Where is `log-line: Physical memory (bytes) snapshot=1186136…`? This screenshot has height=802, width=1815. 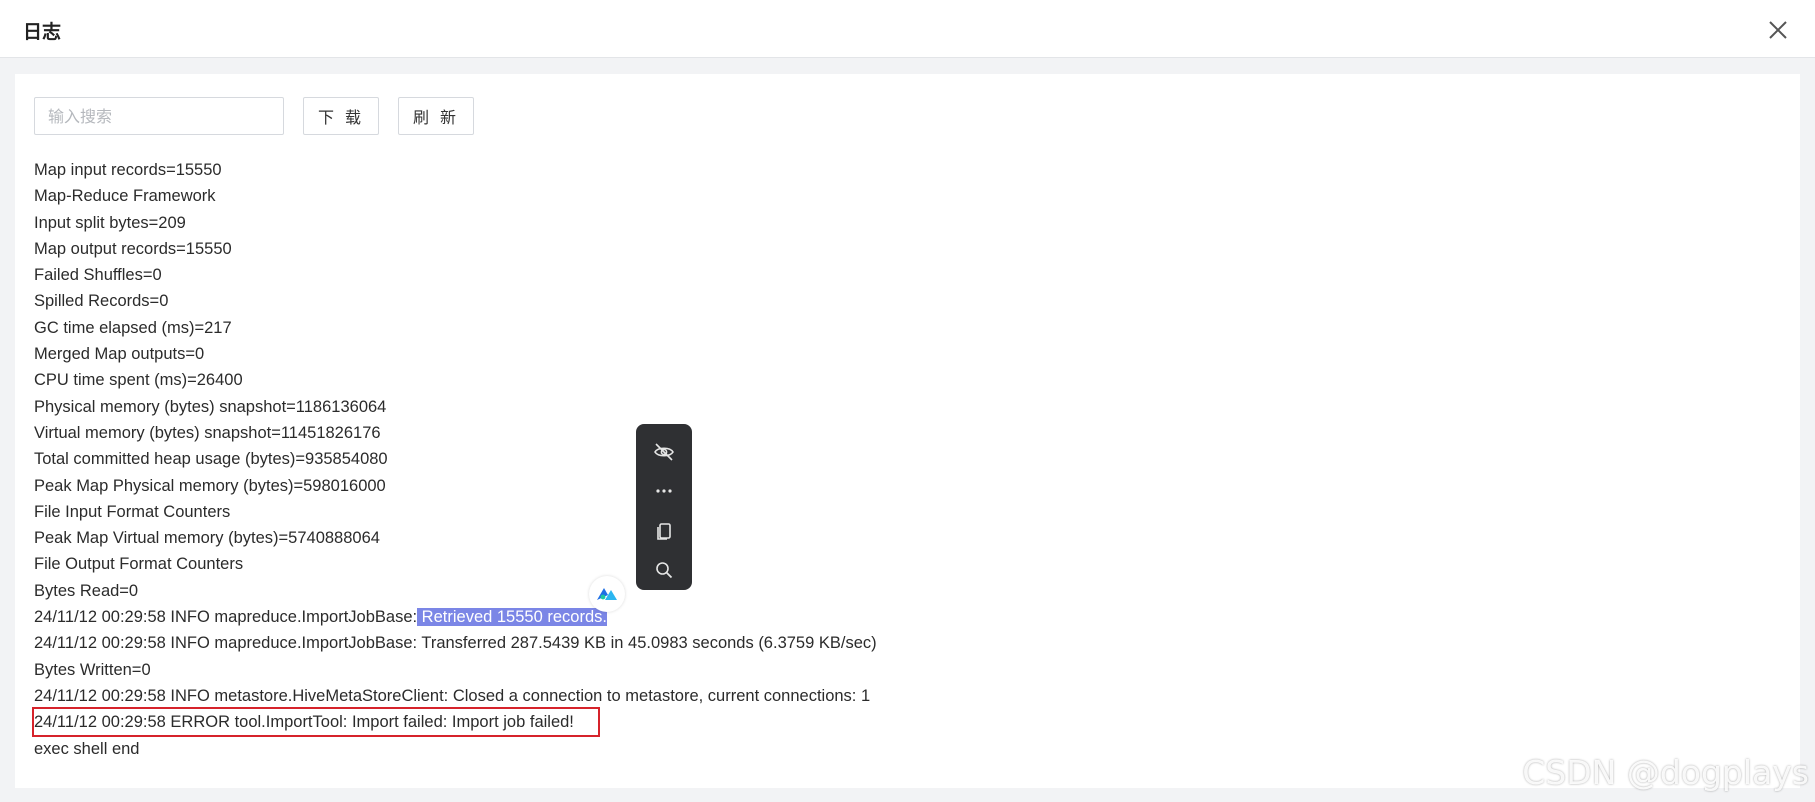 log-line: Physical memory (bytes) snapshot=1186136… is located at coordinates (210, 406).